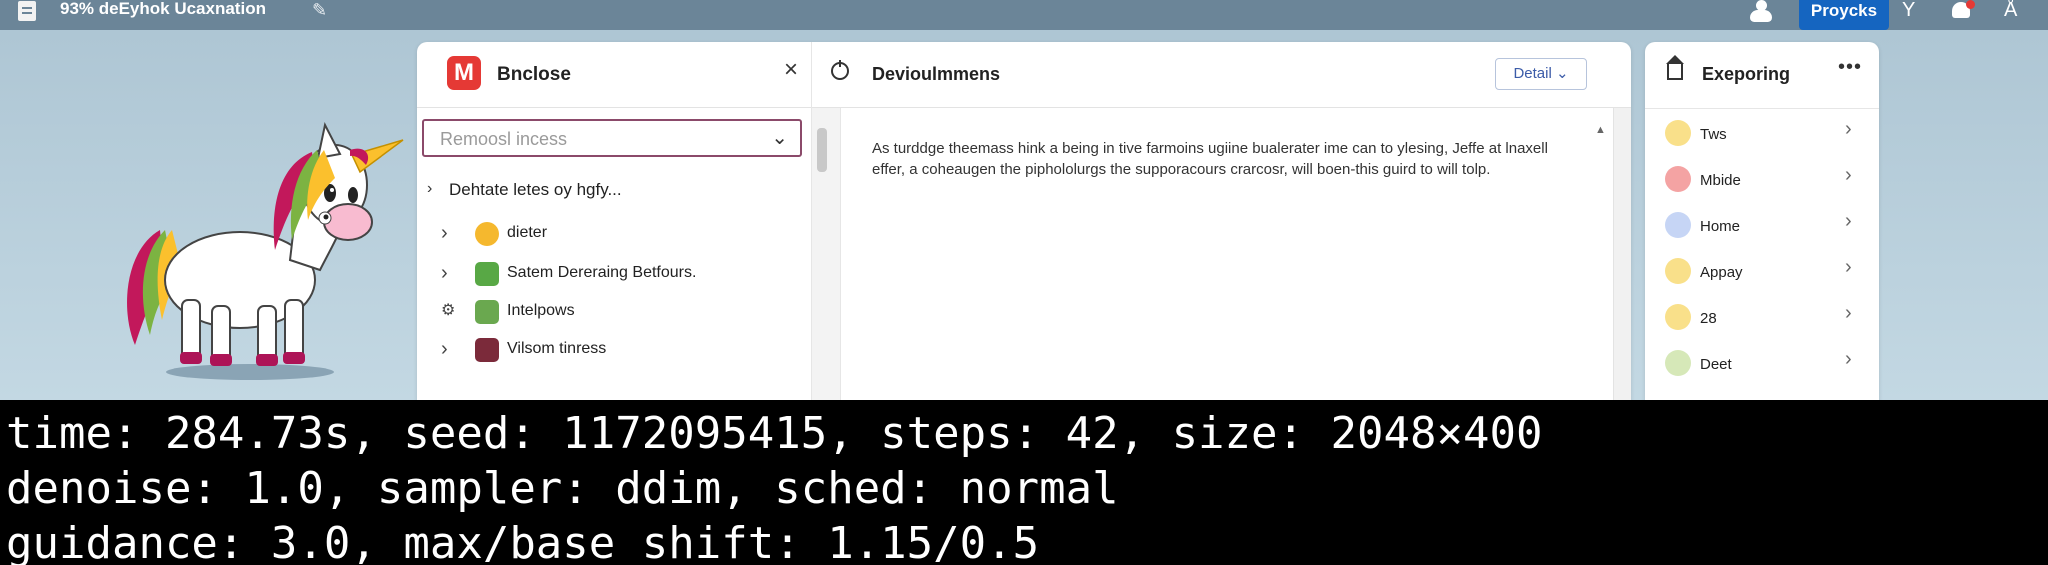  Describe the element at coordinates (27, 11) in the screenshot. I see `doc-icon` at that location.